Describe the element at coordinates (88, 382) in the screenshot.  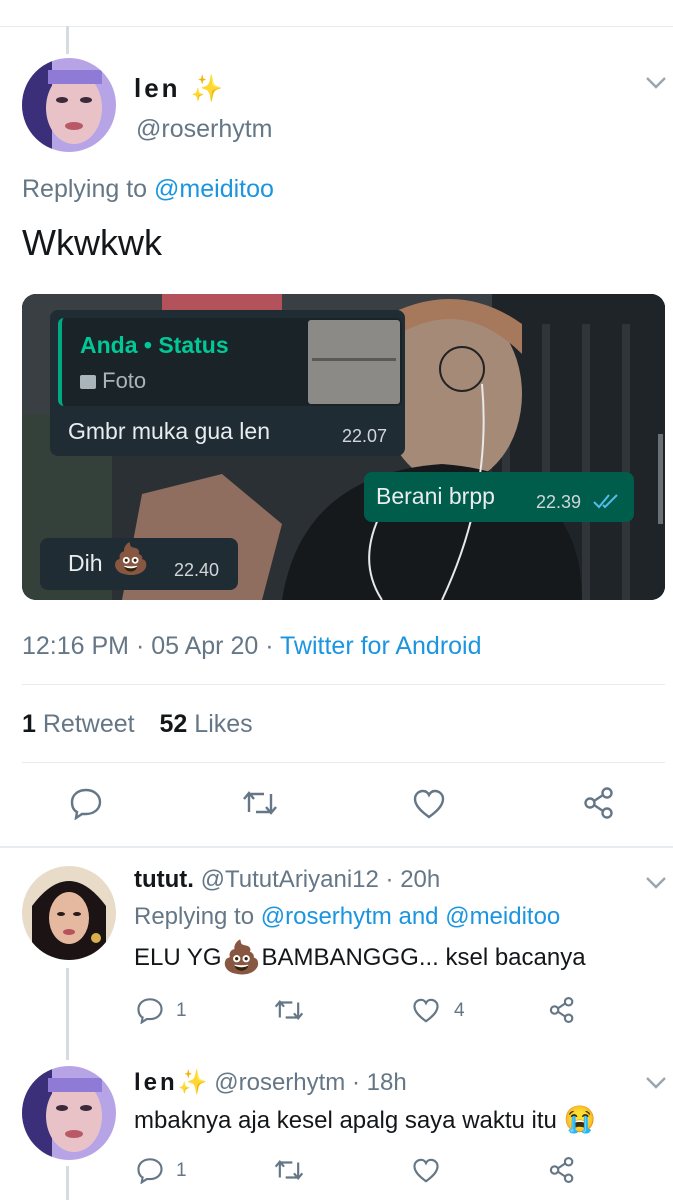
I see `photo-icon` at that location.